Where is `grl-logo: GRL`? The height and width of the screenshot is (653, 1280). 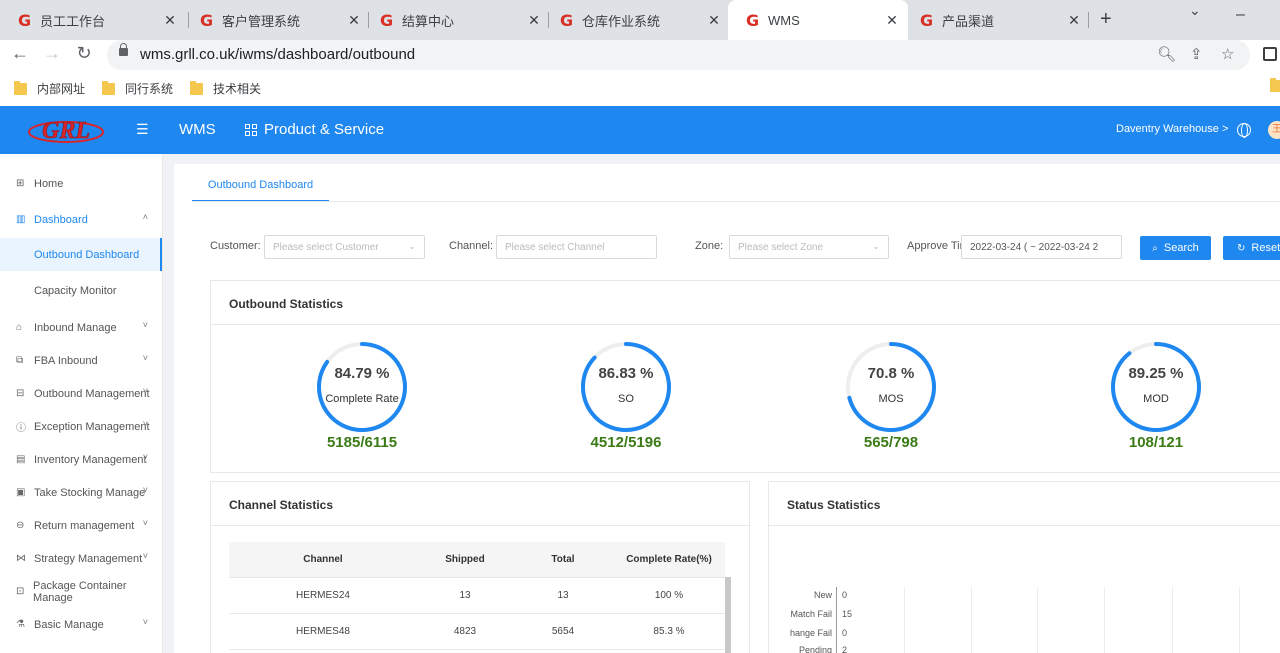 grl-logo: GRL is located at coordinates (66, 130).